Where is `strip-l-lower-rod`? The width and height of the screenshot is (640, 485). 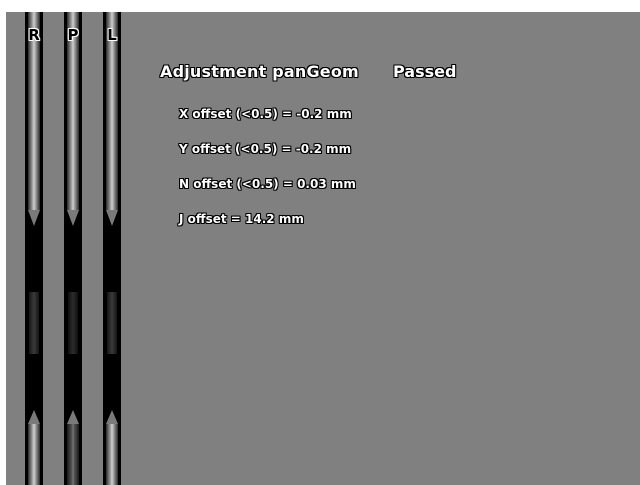 strip-l-lower-rod is located at coordinates (112, 447).